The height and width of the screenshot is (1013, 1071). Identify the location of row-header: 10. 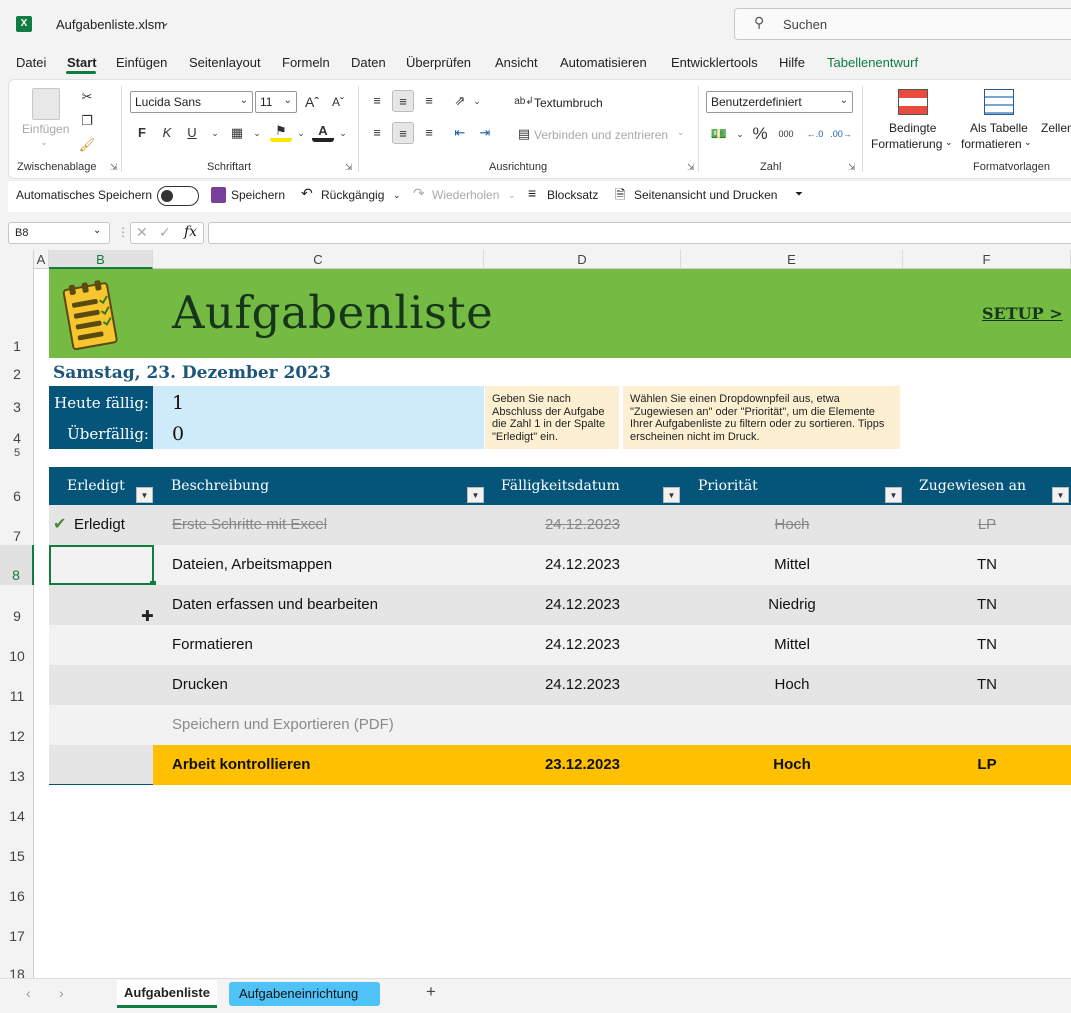
(17, 656).